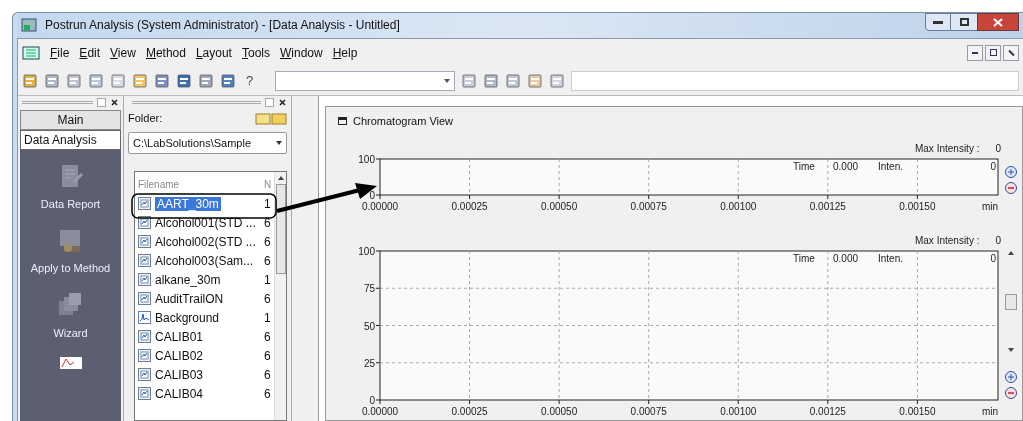  Describe the element at coordinates (795, 80) in the screenshot. I see `toolbar-field` at that location.